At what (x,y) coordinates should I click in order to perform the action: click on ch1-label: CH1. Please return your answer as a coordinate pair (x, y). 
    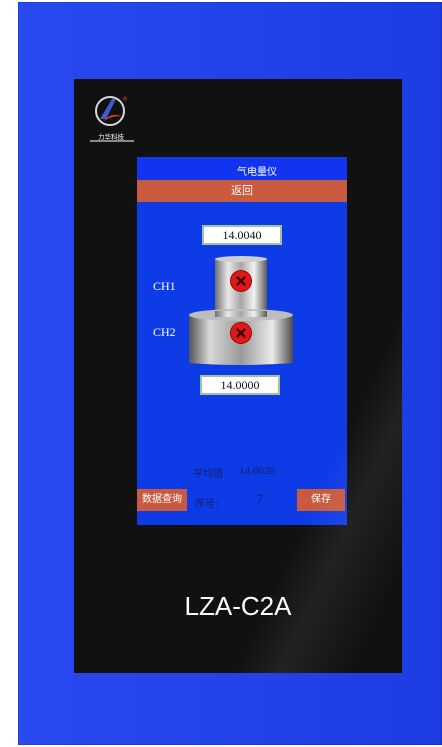
    Looking at the image, I should click on (164, 286).